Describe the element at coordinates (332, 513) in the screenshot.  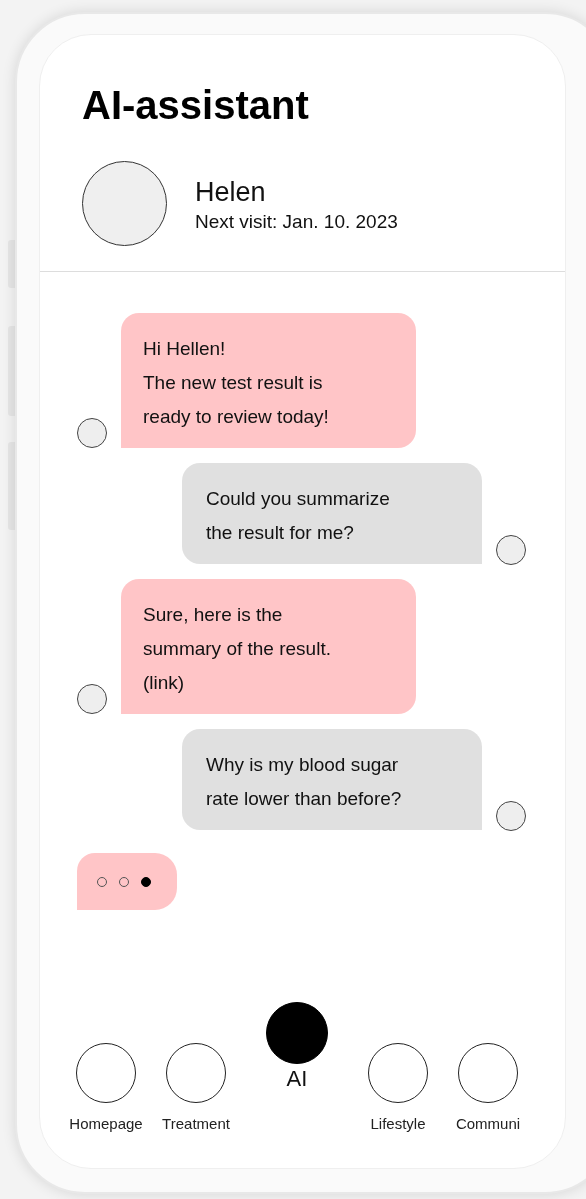
I see `message-bubble: Could you summarize the result for me?` at that location.